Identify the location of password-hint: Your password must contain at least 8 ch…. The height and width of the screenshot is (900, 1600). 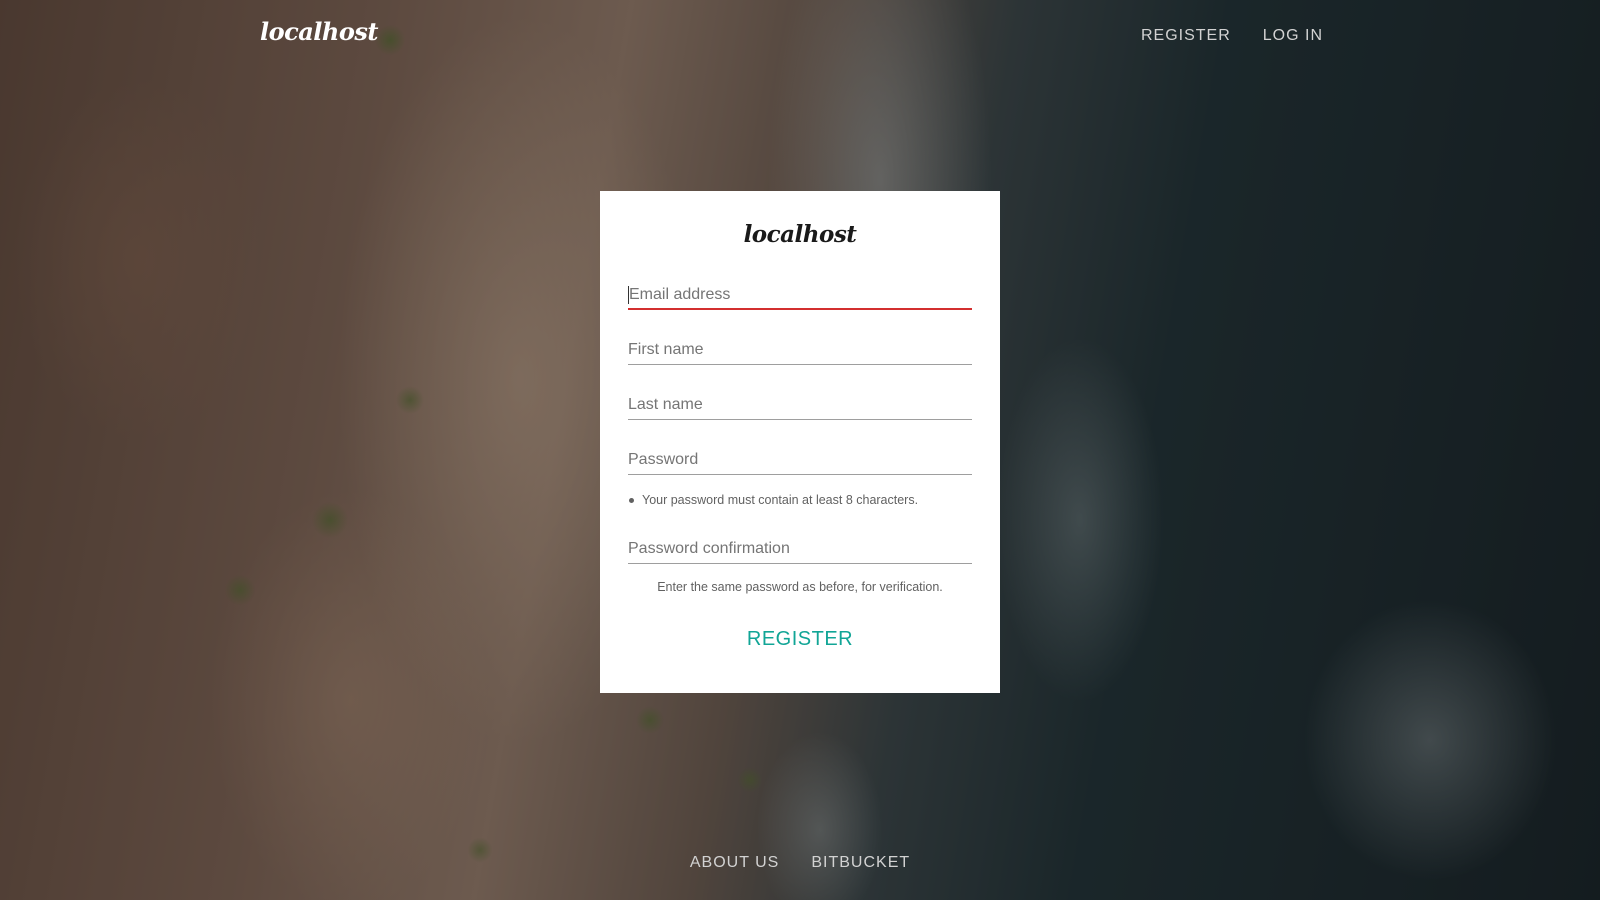
(800, 500).